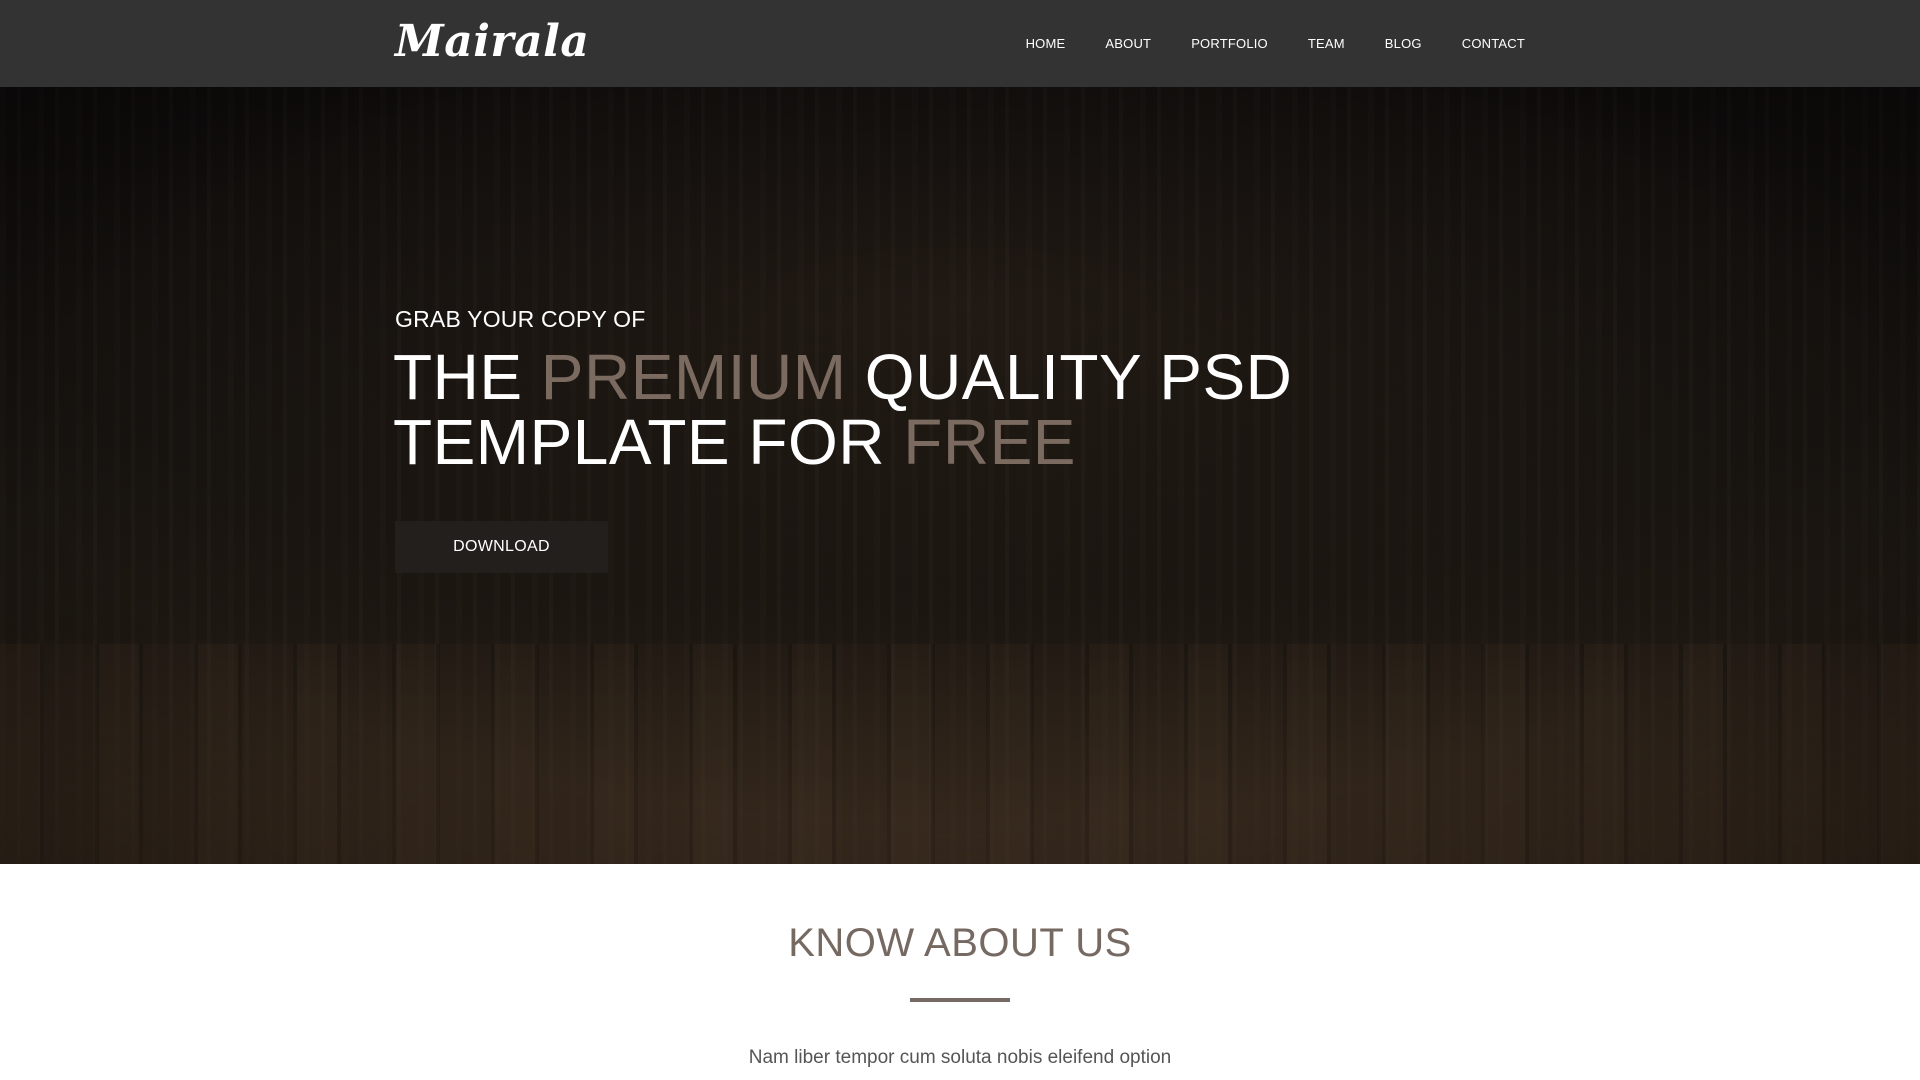 The image size is (1920, 1080). What do you see at coordinates (989, 442) in the screenshot?
I see `hero-title-accent-free: FREE` at bounding box center [989, 442].